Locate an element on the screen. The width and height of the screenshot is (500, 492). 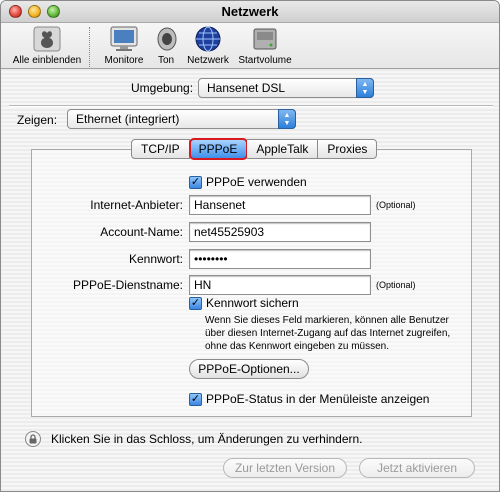
toolbar-network: Netzwerk is located at coordinates (208, 45).